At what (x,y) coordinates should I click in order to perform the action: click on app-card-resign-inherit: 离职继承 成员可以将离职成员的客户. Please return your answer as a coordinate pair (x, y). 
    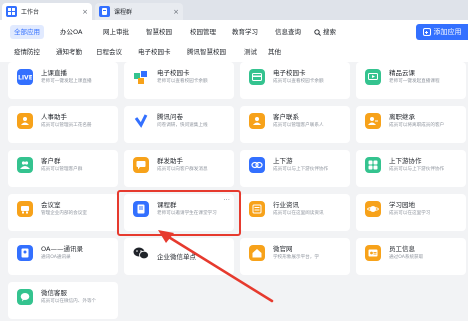
    Looking at the image, I should click on (411, 124).